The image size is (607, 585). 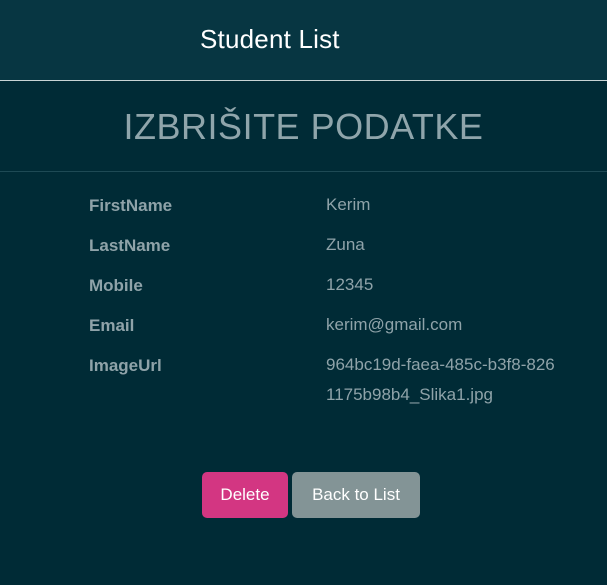 I want to click on detail-label: Mobile, so click(x=116, y=285).